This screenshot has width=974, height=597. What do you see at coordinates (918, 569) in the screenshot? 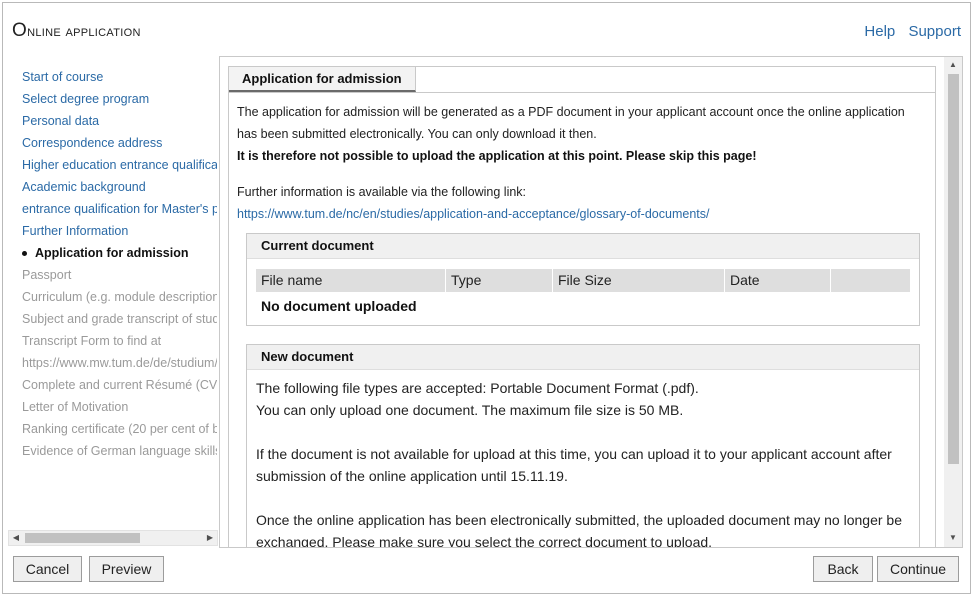
I see `continue-button: Continue` at bounding box center [918, 569].